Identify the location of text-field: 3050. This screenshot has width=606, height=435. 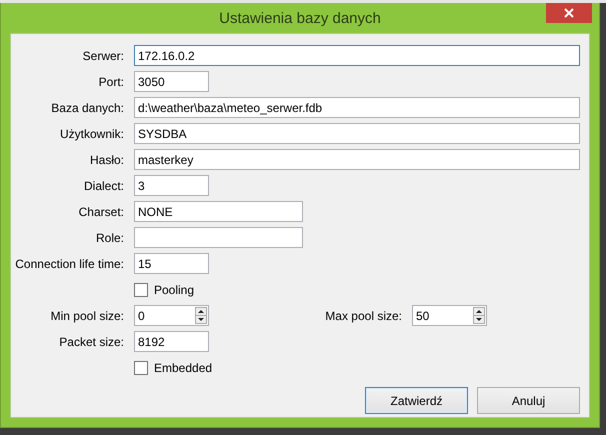
(171, 81).